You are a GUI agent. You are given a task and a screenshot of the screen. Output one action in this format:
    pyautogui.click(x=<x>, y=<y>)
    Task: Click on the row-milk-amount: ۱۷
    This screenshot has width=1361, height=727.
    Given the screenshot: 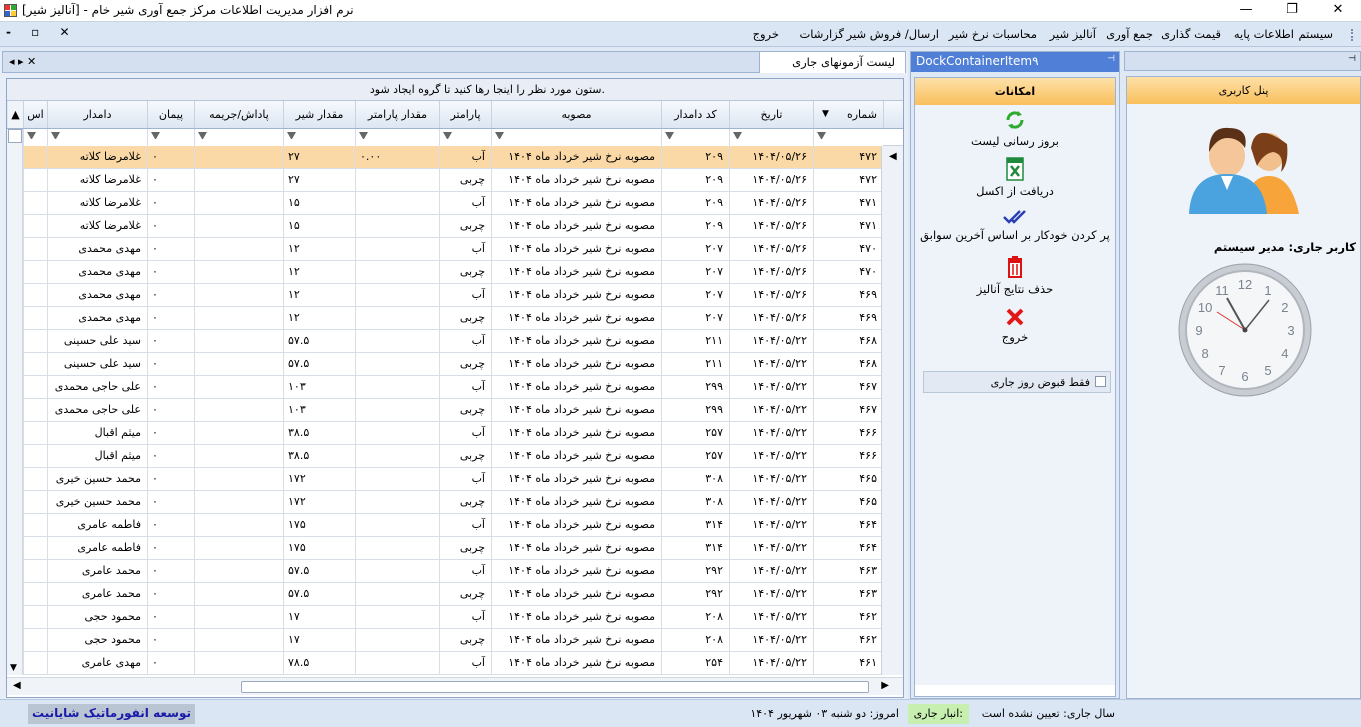 What is the action you would take?
    pyautogui.click(x=319, y=640)
    